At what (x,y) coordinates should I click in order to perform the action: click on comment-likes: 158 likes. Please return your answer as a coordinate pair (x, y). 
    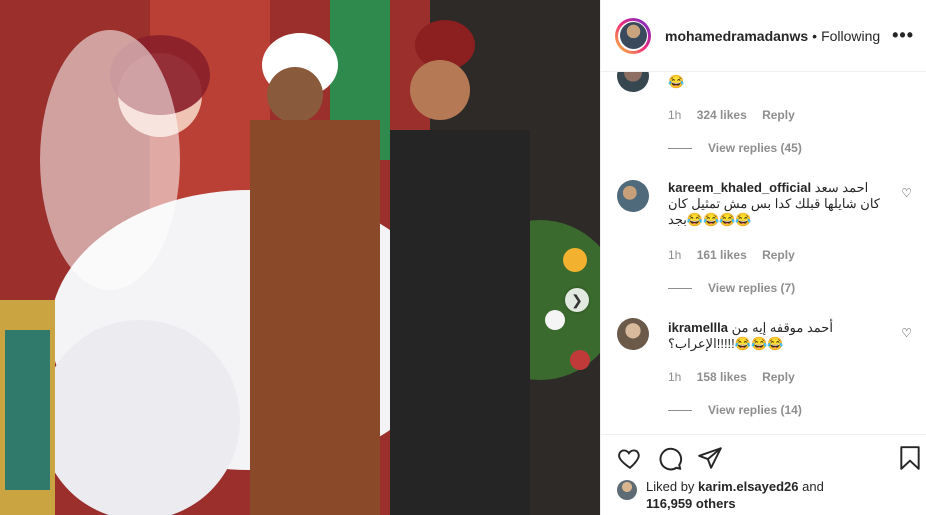
    Looking at the image, I should click on (722, 377).